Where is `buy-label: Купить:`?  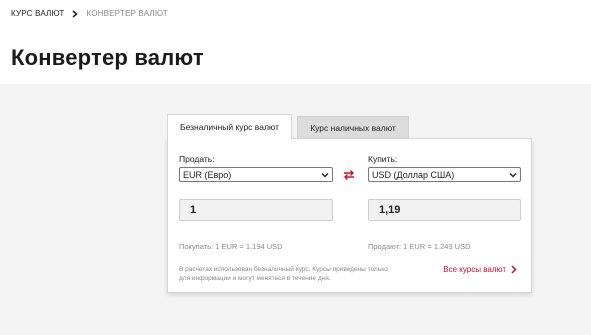 buy-label: Купить: is located at coordinates (383, 159).